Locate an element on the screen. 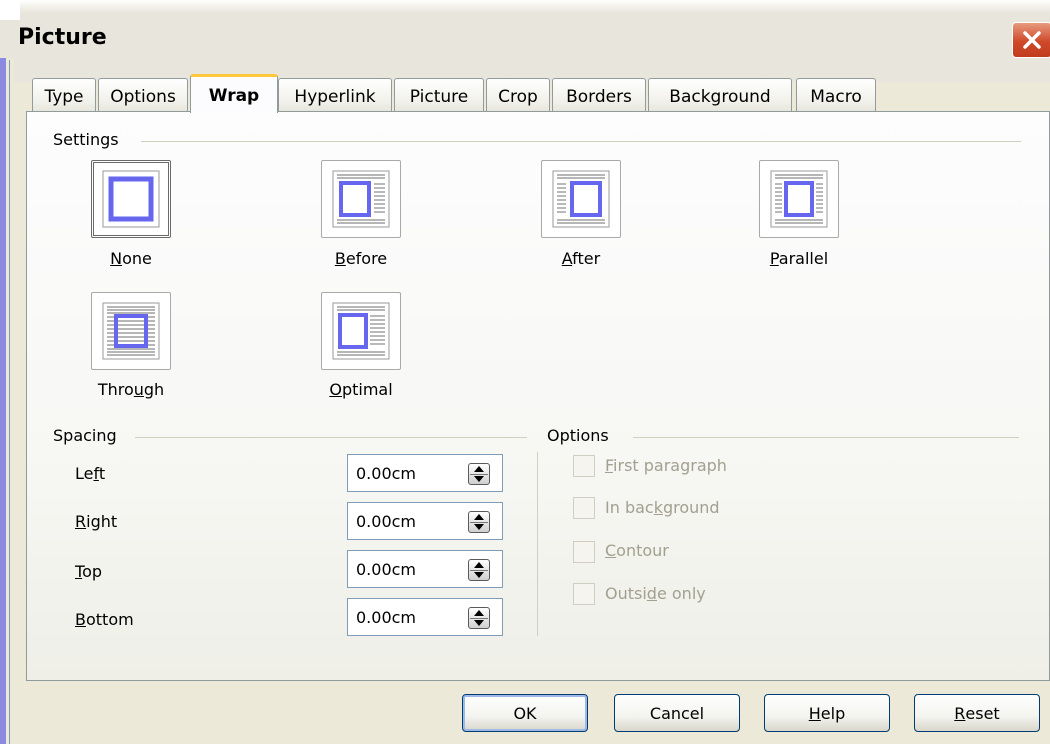 The width and height of the screenshot is (1050, 744). wrap-none-label: None is located at coordinates (131, 258).